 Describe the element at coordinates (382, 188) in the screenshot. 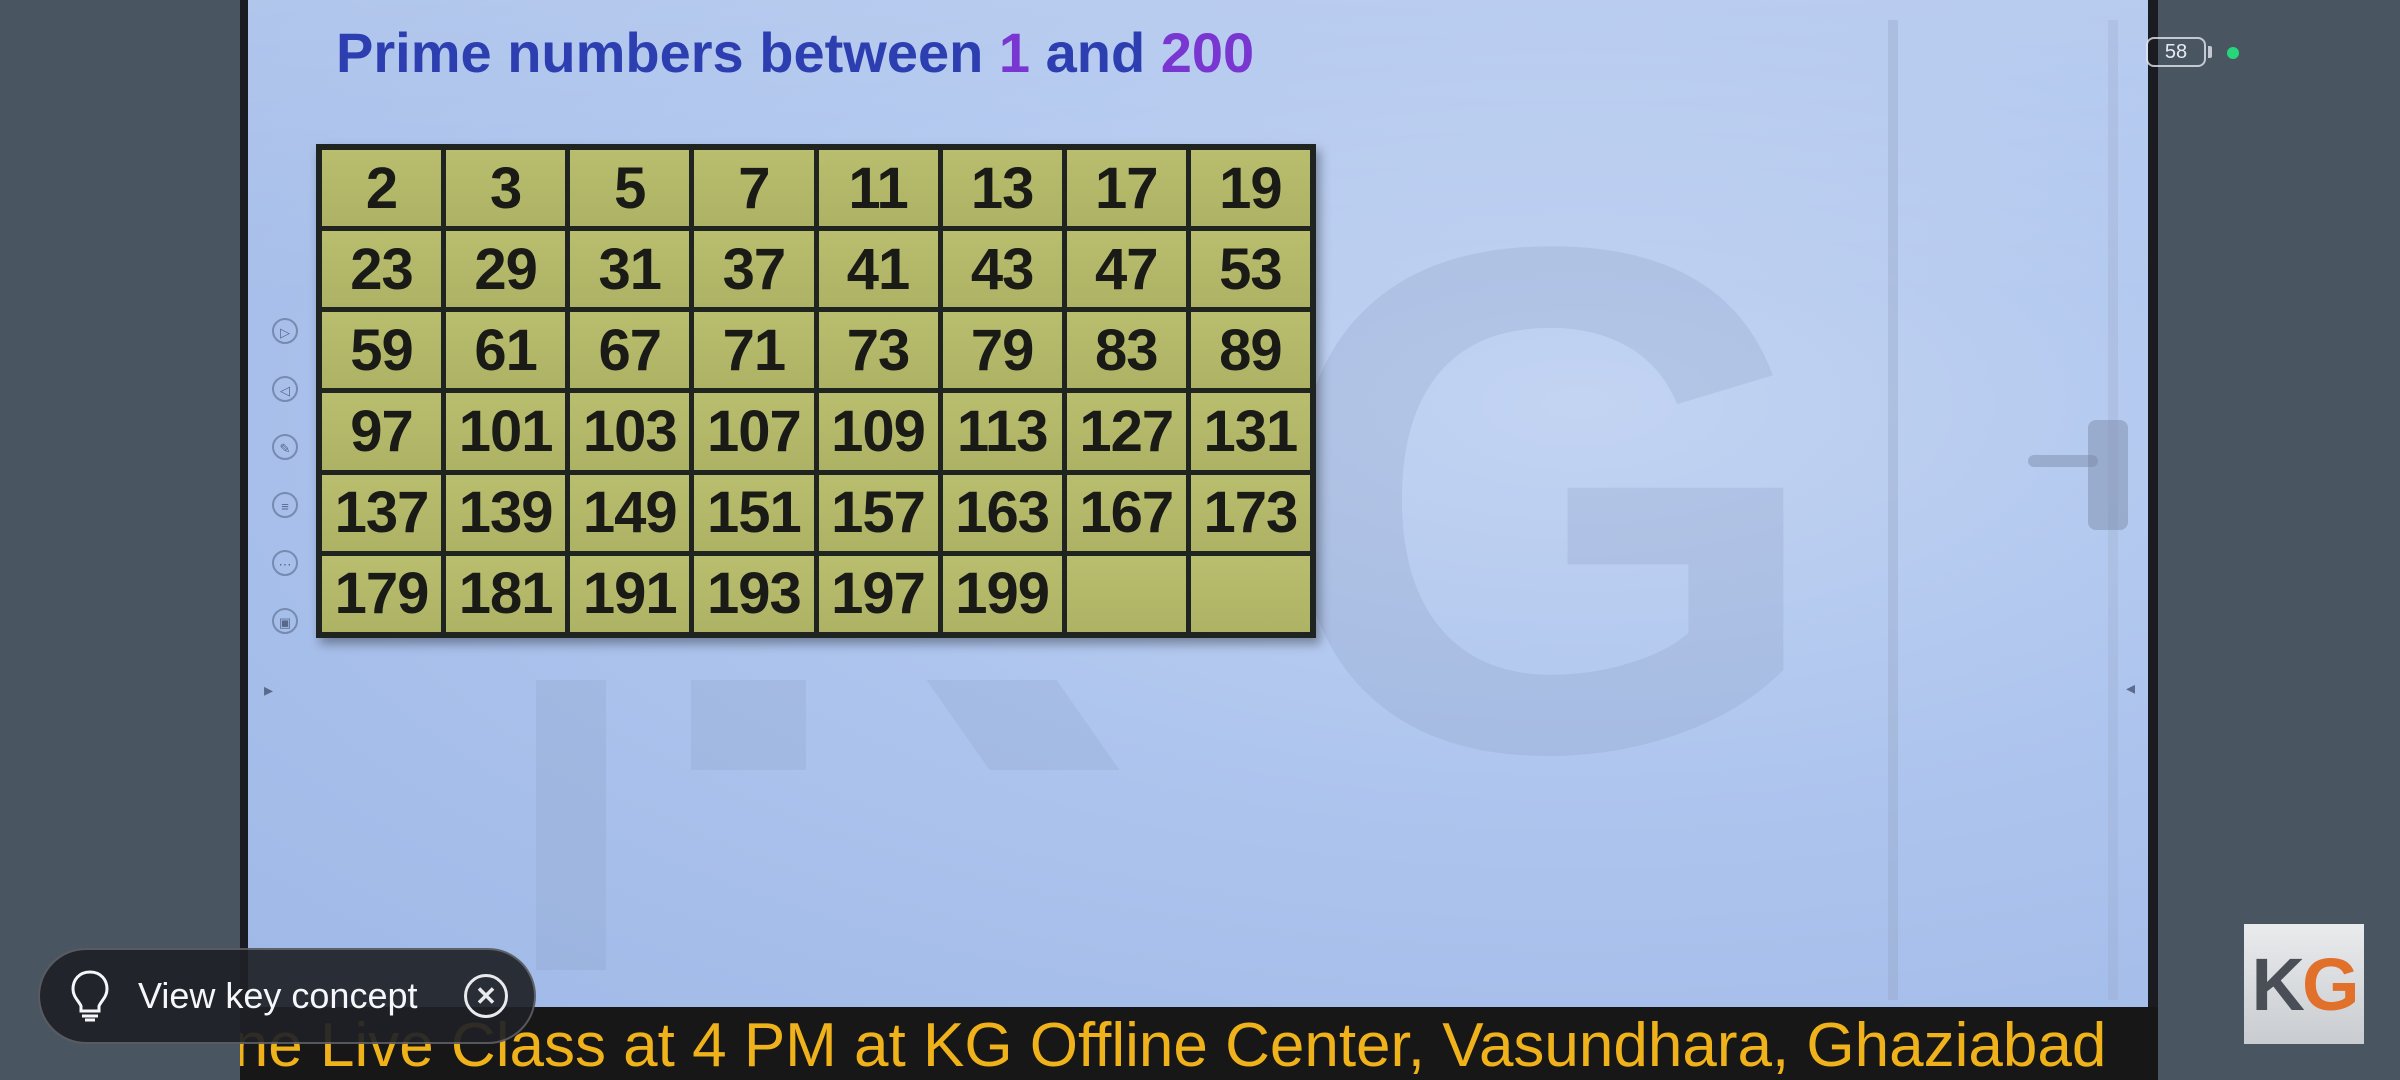

I see `prime-cell: 2` at that location.